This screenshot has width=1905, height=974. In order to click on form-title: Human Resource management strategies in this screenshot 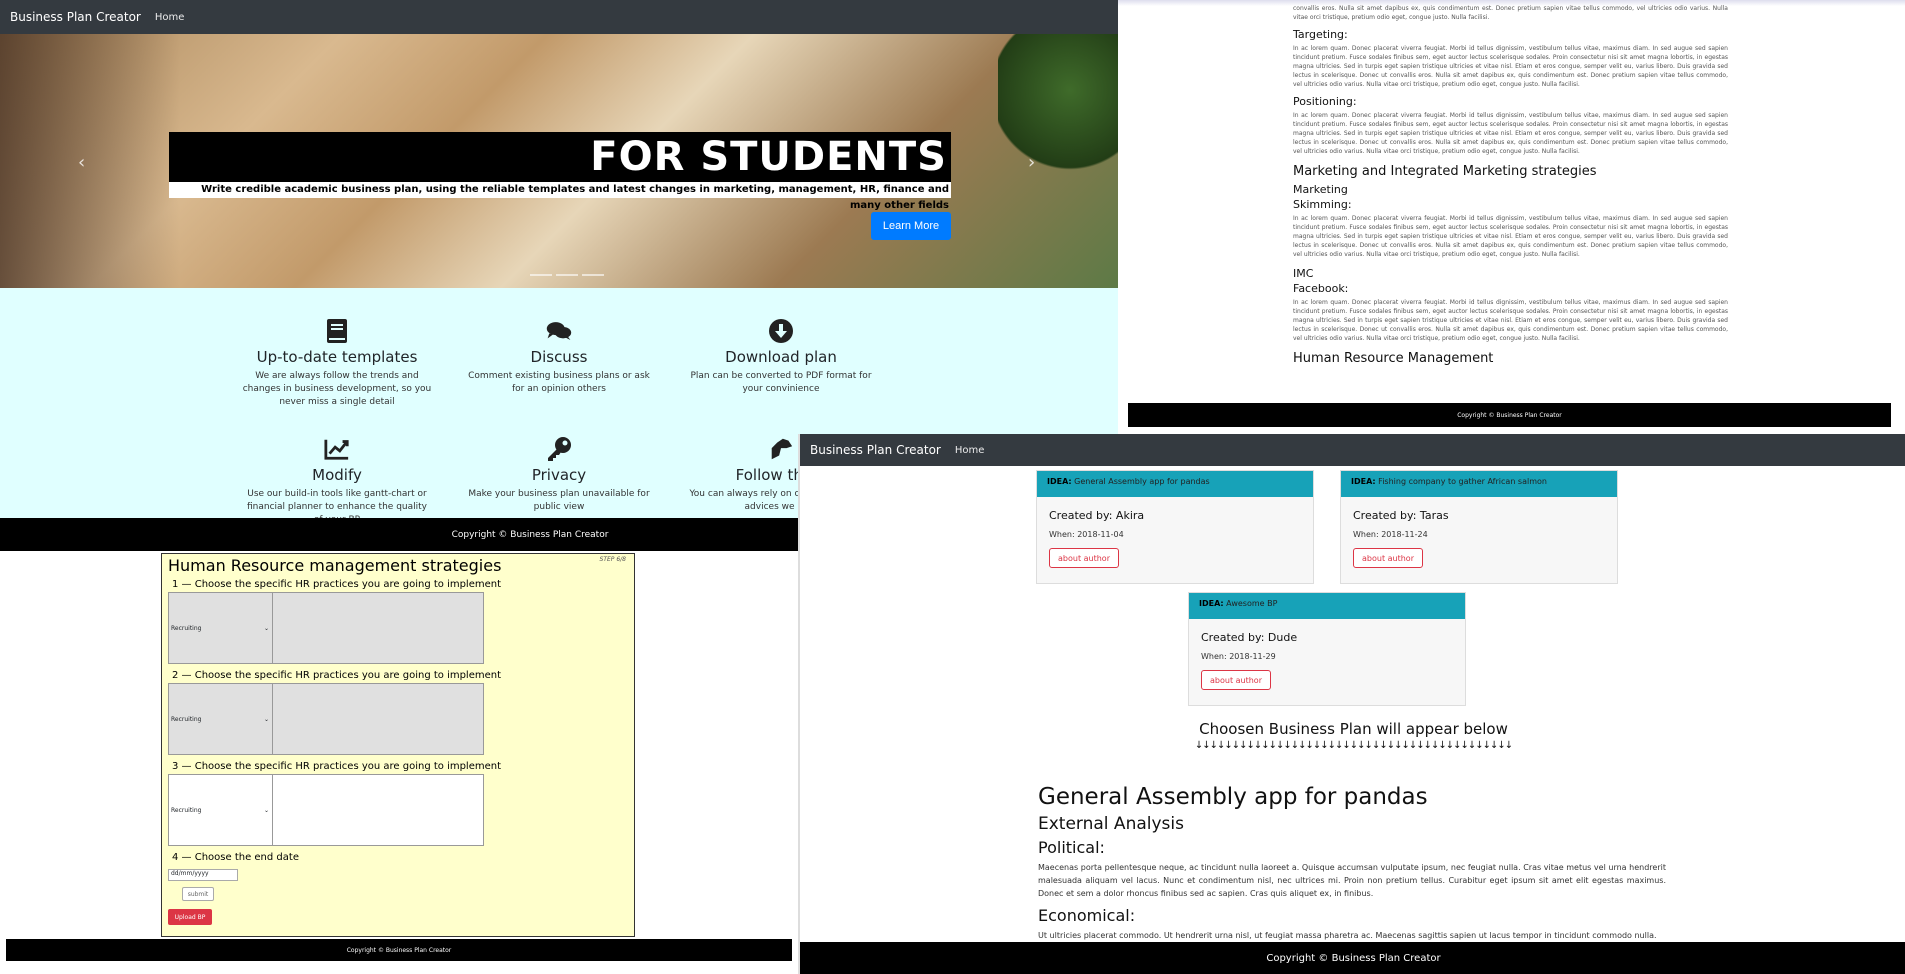, I will do `click(335, 565)`.